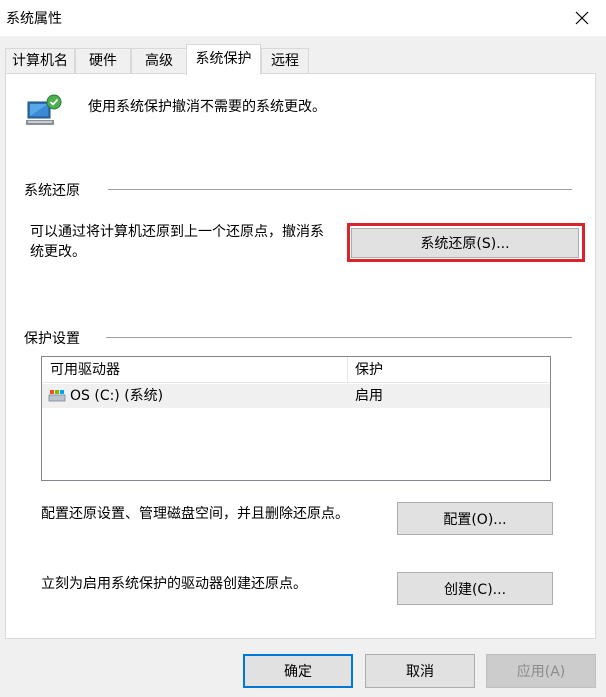 This screenshot has height=697, width=606. What do you see at coordinates (541, 671) in the screenshot?
I see `apply-button: 应用(A)` at bounding box center [541, 671].